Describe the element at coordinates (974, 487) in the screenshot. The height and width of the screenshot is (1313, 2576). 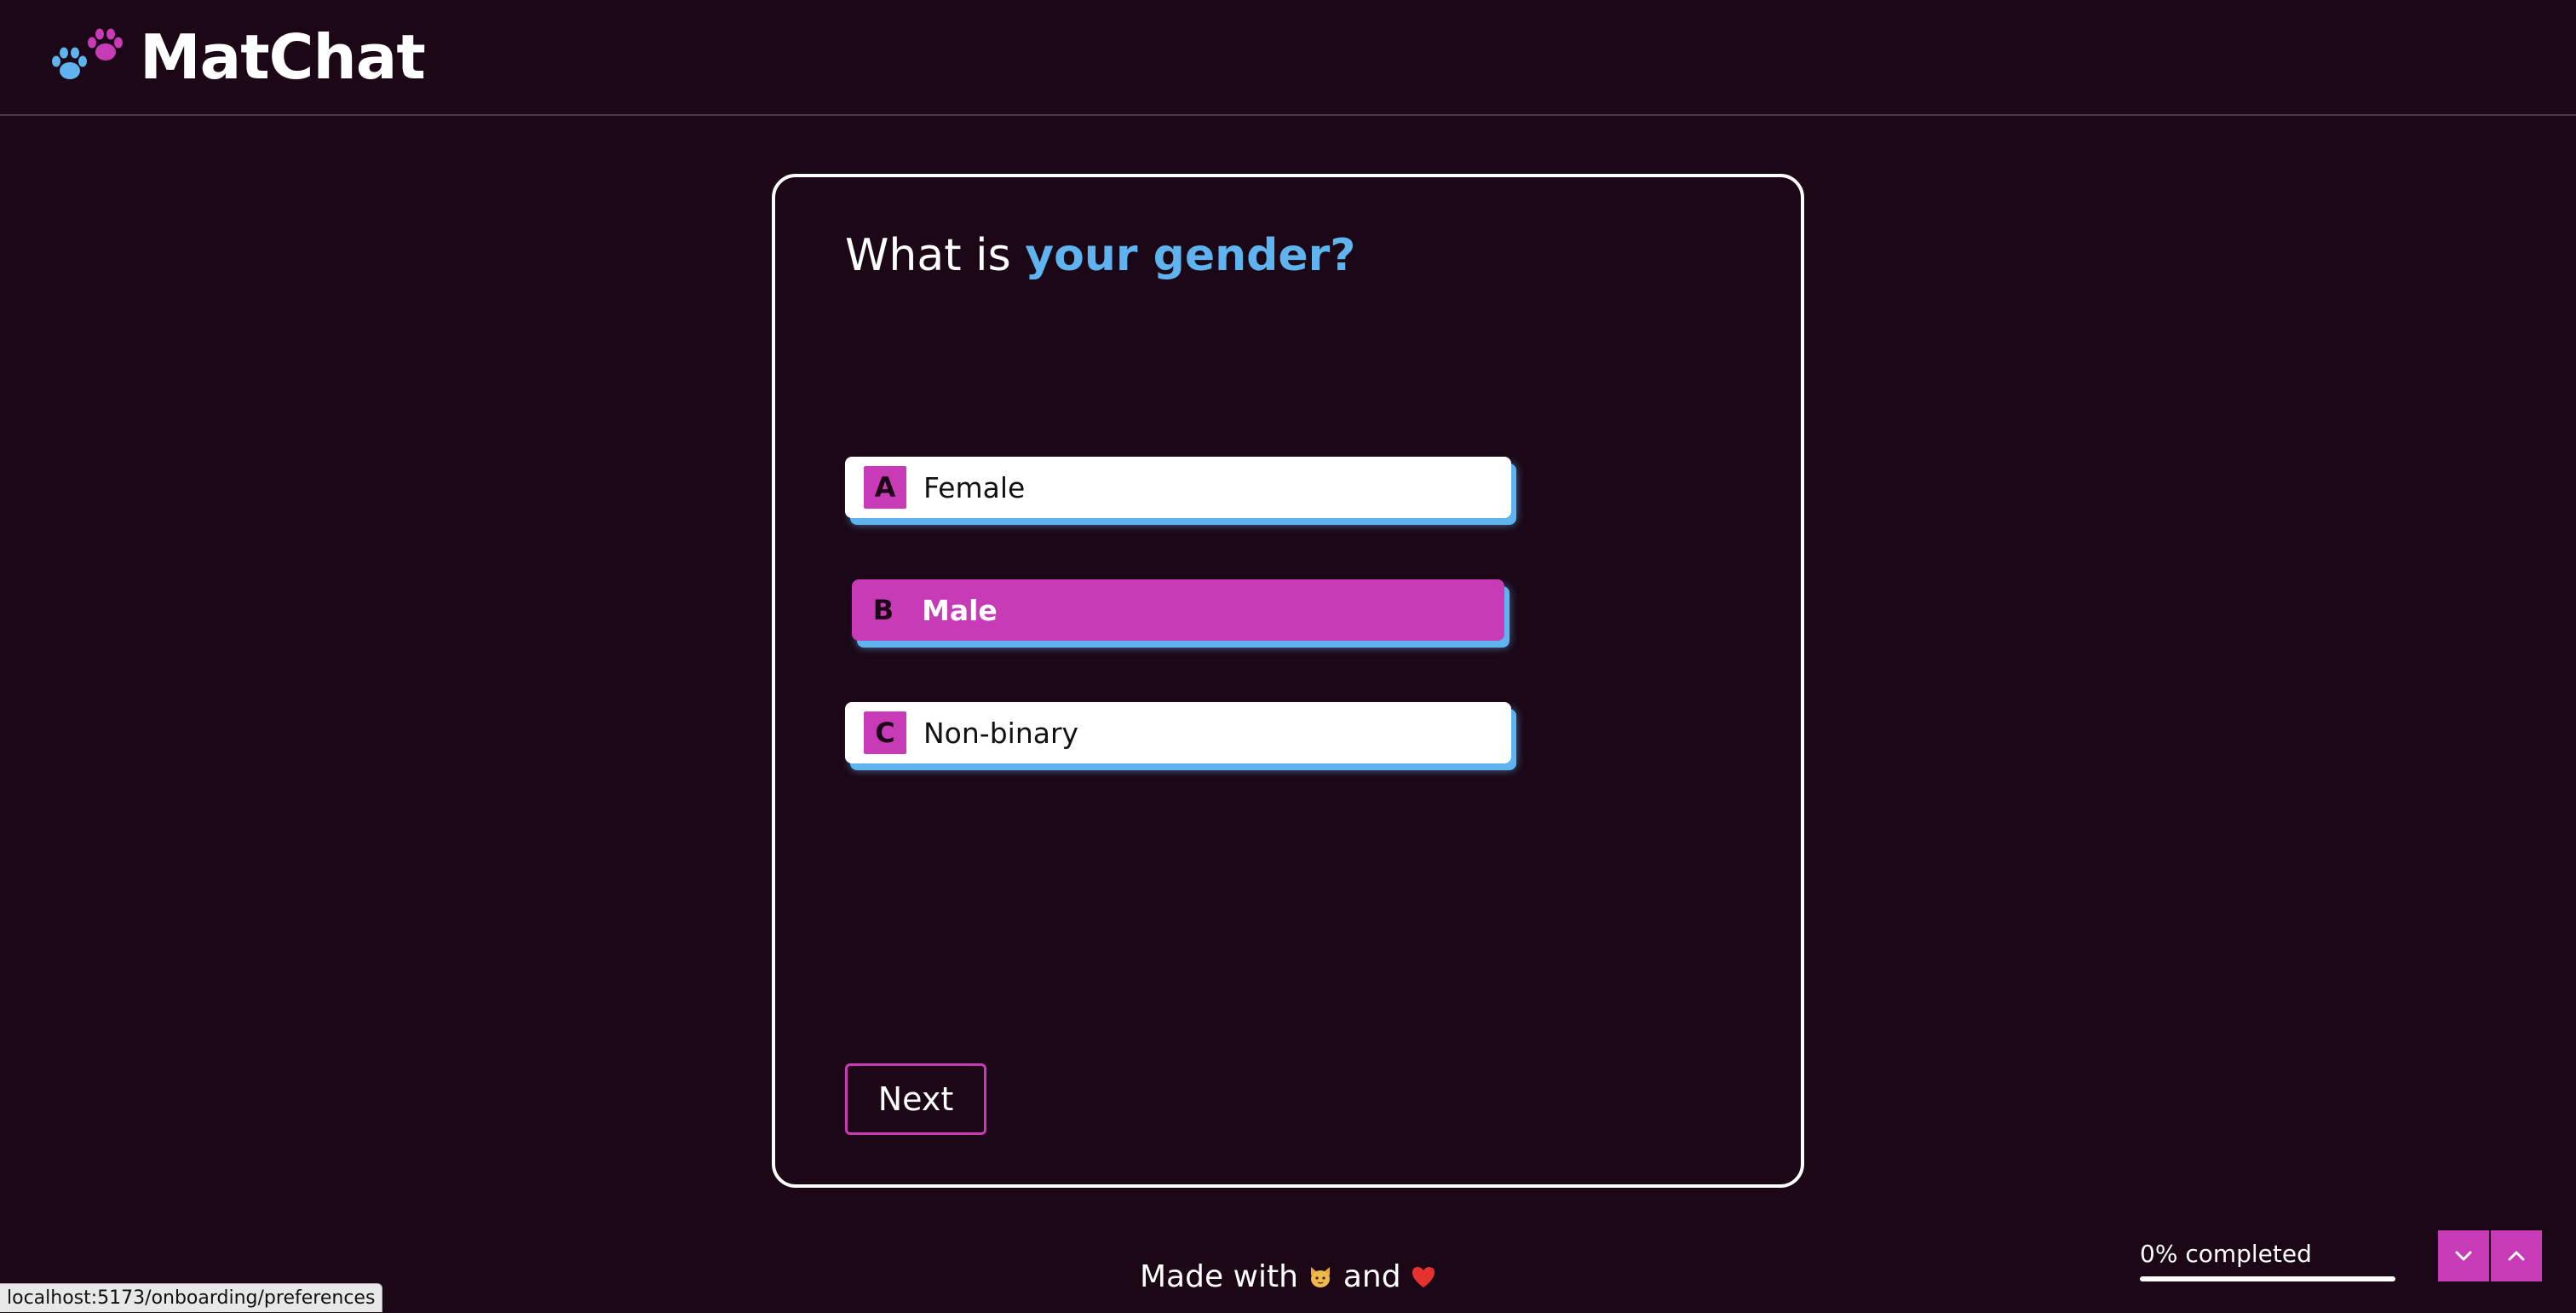
I see `option-label-female: Female` at that location.